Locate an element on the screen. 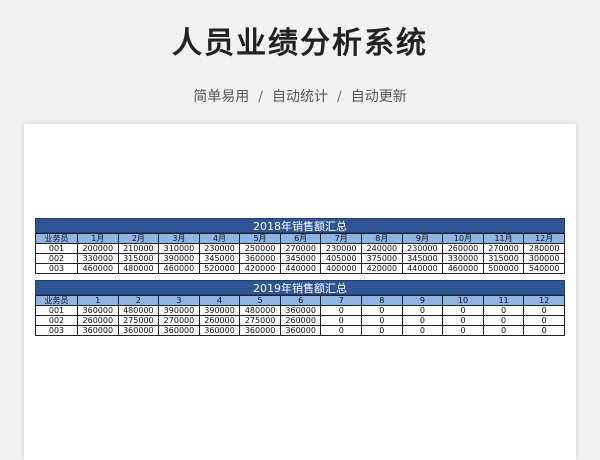 The height and width of the screenshot is (460, 600). column-header: 9 is located at coordinates (422, 300).